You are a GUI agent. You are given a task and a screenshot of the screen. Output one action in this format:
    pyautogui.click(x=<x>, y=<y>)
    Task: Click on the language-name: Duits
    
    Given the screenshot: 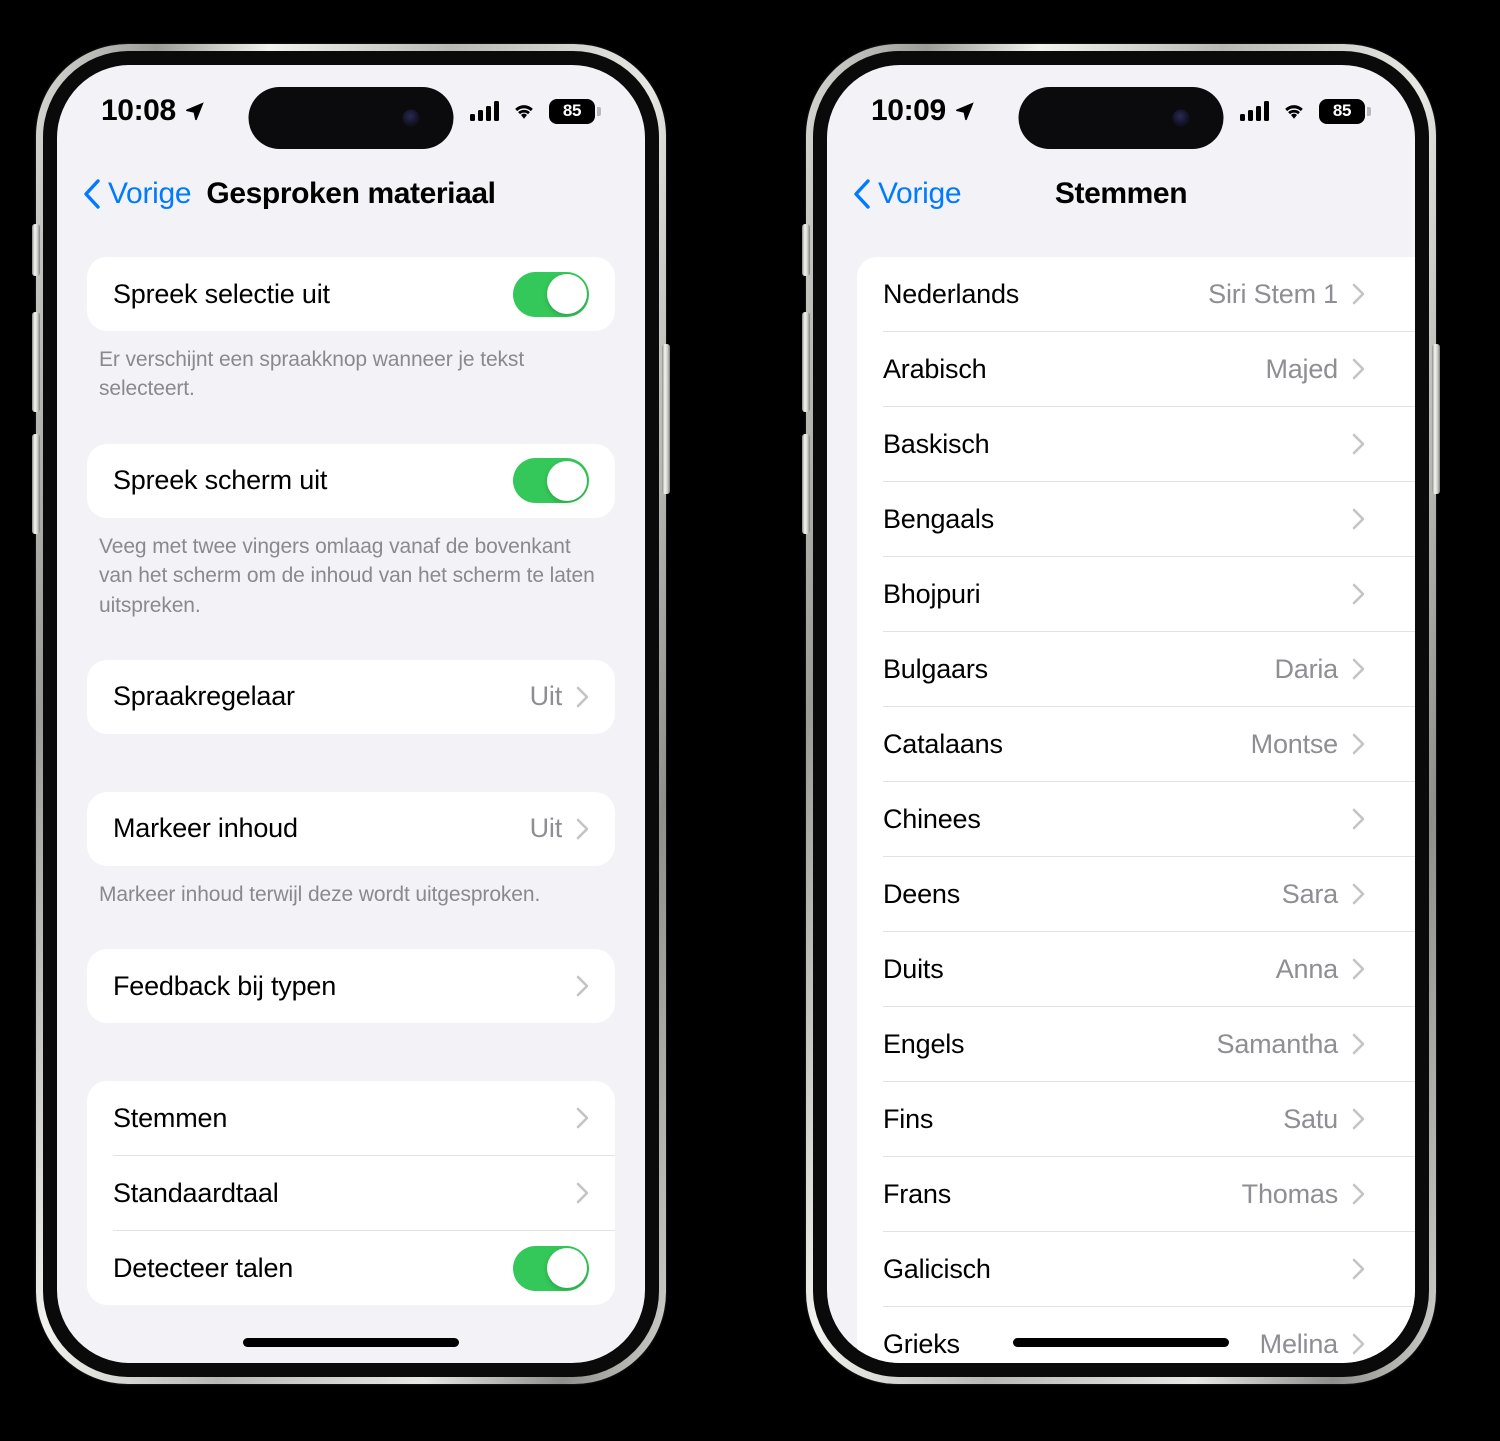 What is the action you would take?
    pyautogui.click(x=913, y=968)
    